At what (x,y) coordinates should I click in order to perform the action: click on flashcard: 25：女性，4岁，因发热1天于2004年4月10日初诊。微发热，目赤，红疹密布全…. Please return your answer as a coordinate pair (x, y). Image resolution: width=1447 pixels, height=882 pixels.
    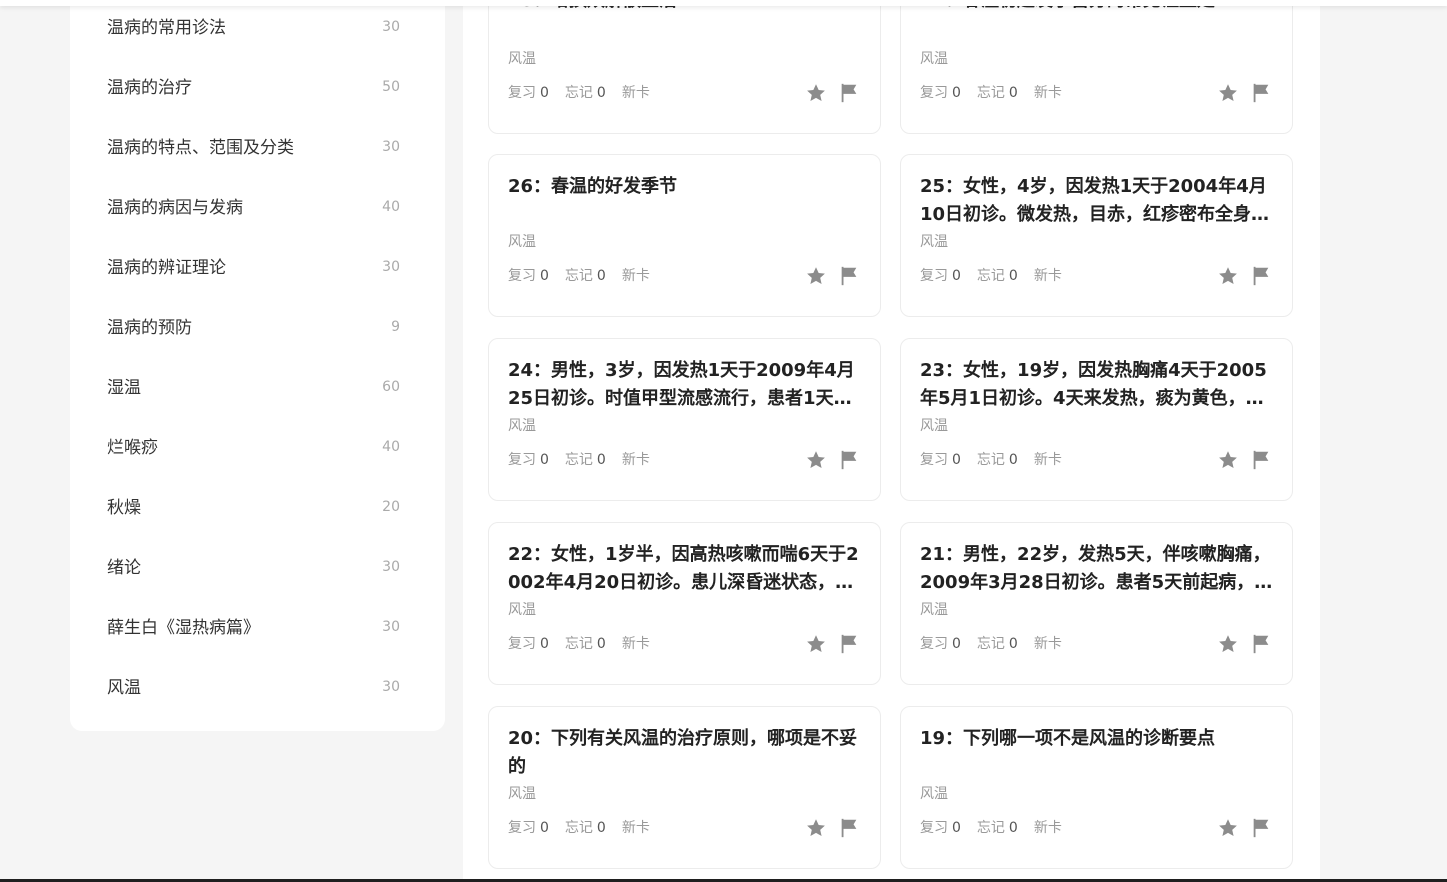
    Looking at the image, I should click on (1096, 235).